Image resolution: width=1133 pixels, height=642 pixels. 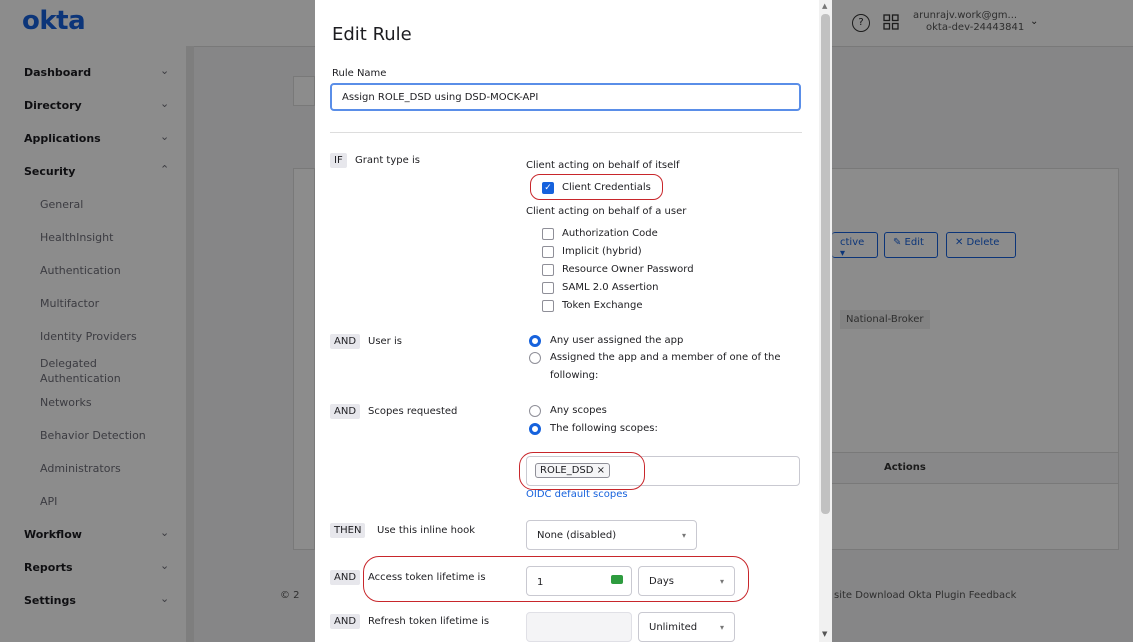 What do you see at coordinates (596, 187) in the screenshot?
I see `highlight-client-credentials` at bounding box center [596, 187].